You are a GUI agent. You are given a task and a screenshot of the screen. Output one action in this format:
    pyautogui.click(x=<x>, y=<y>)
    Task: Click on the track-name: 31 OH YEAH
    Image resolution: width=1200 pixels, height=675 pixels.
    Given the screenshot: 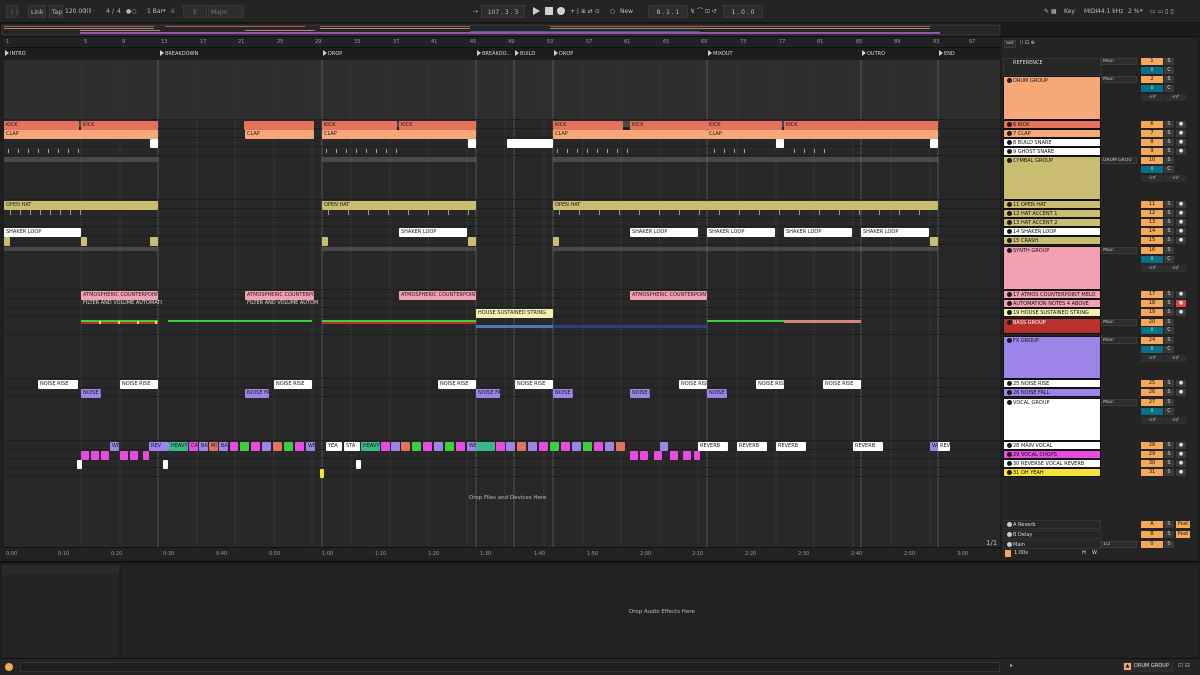 What is the action you would take?
    pyautogui.click(x=1052, y=472)
    